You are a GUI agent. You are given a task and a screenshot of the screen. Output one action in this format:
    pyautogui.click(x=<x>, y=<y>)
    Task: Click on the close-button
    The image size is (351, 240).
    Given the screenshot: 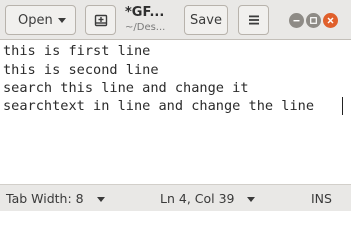 What is the action you would take?
    pyautogui.click(x=330, y=20)
    